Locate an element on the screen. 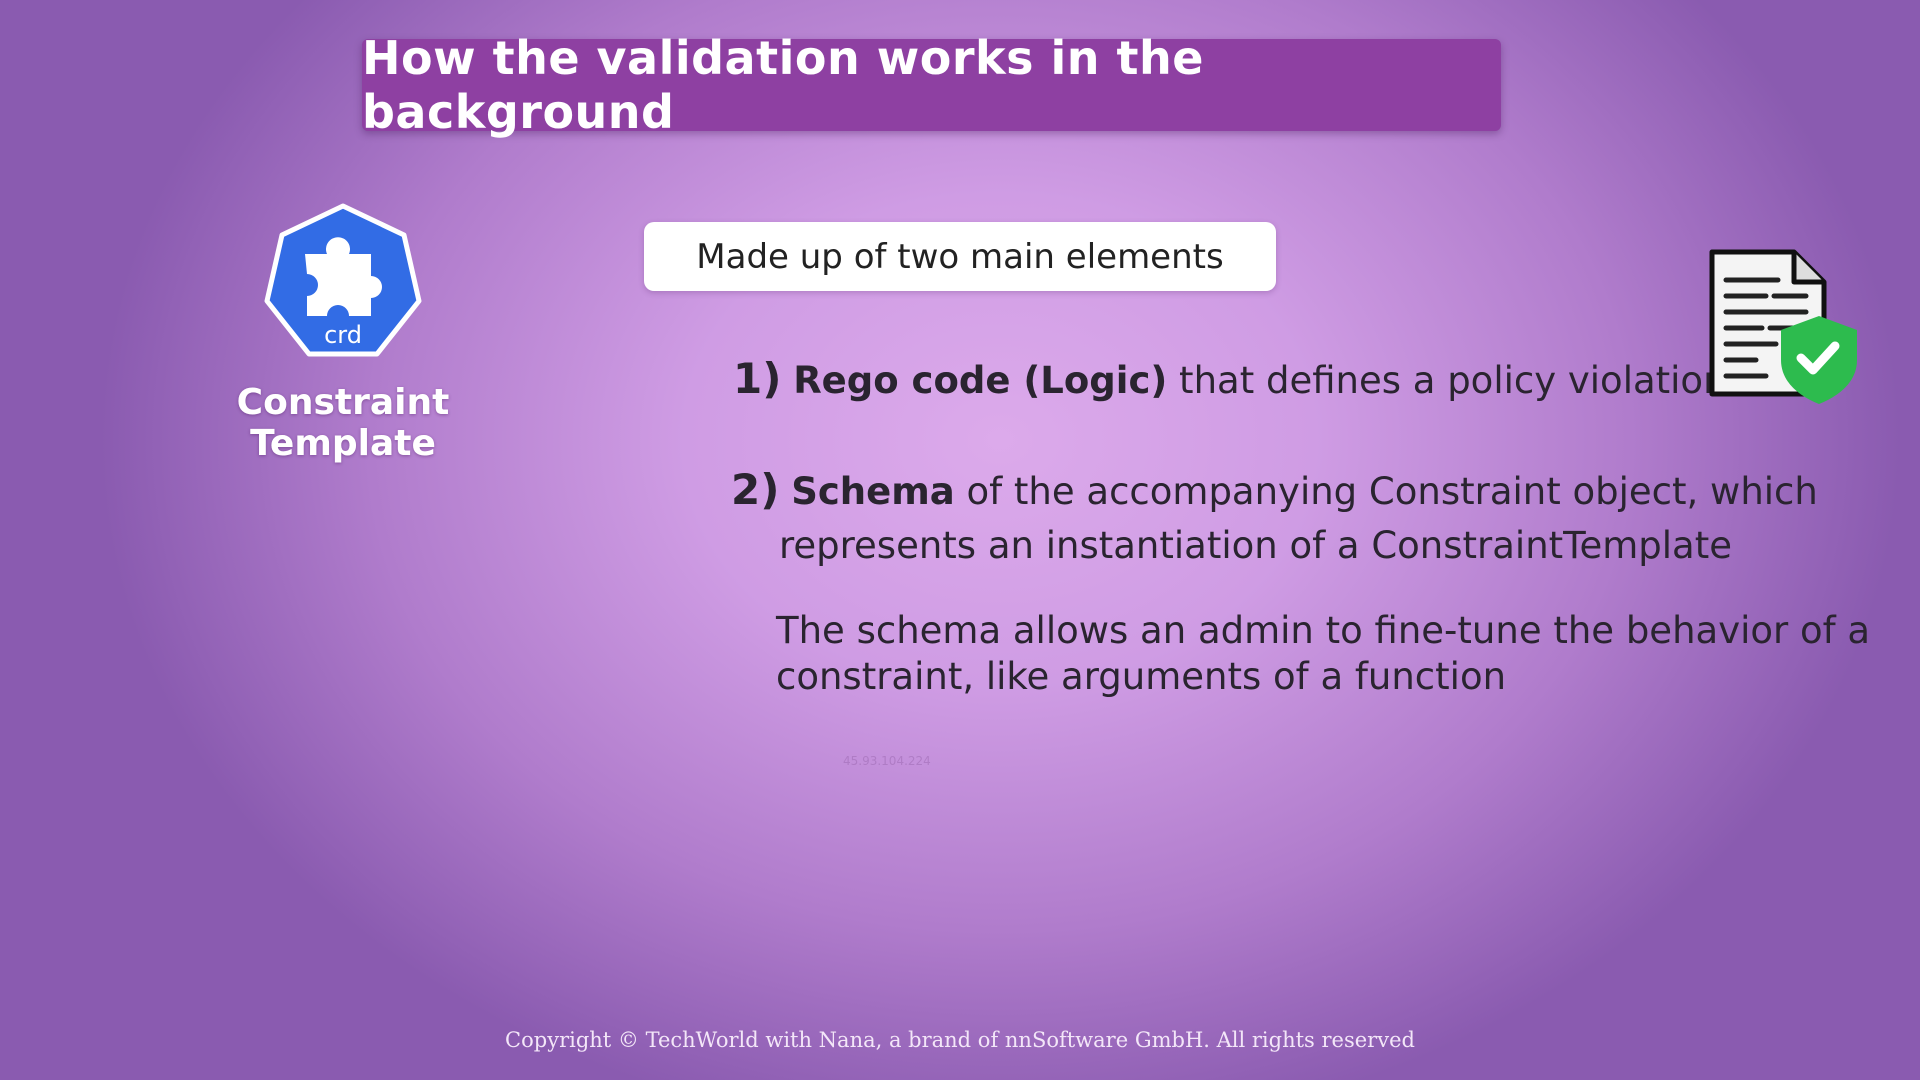  item-number: 2) is located at coordinates (755, 489).